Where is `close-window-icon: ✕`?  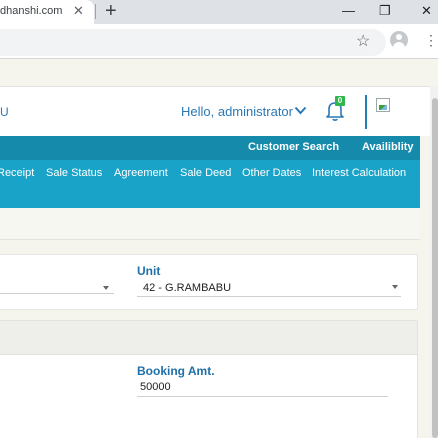 close-window-icon: ✕ is located at coordinates (426, 11).